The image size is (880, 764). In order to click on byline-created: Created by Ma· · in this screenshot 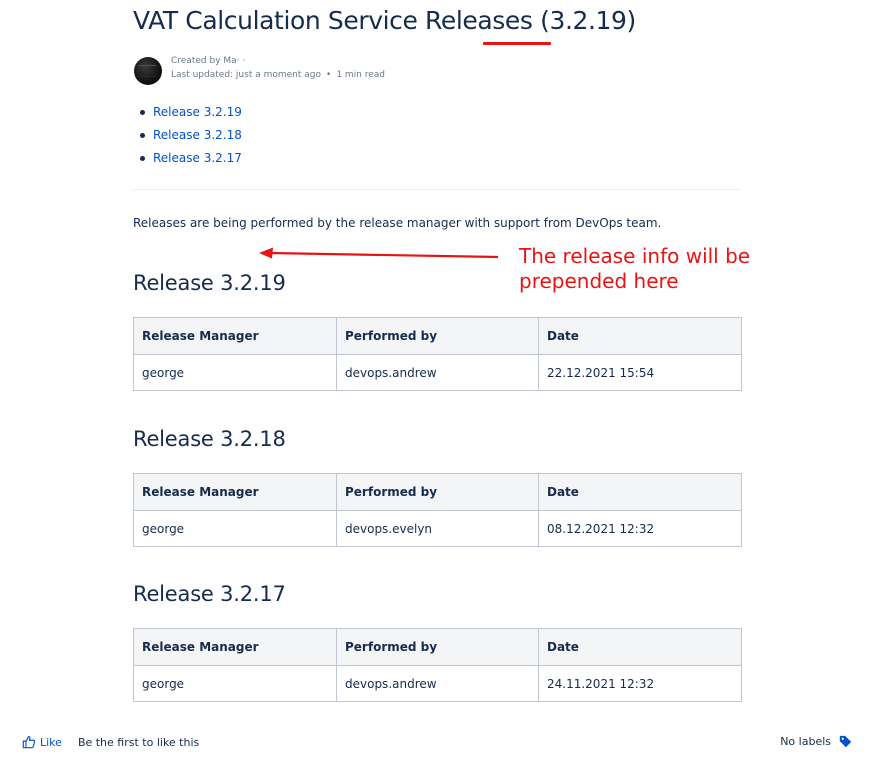, I will do `click(208, 61)`.